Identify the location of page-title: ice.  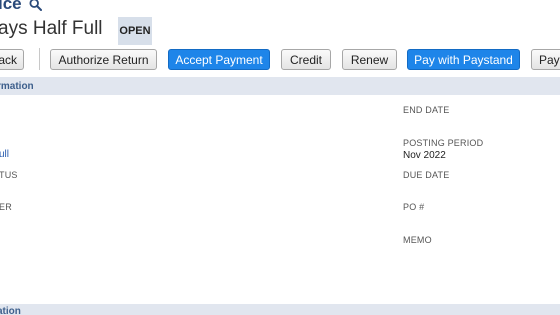
(11, 6).